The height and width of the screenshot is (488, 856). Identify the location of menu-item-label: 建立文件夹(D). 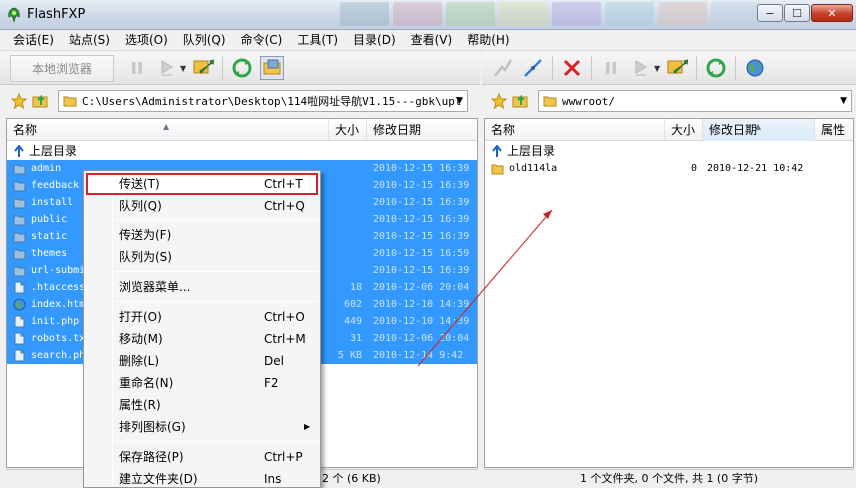
(158, 479).